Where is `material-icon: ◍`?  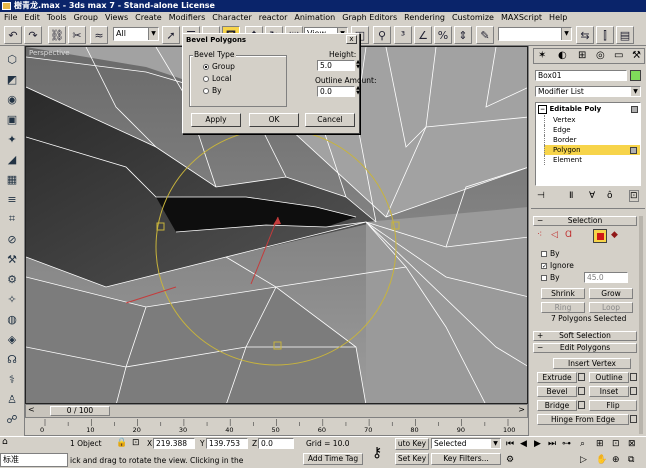
material-icon: ◍ is located at coordinates (12, 319).